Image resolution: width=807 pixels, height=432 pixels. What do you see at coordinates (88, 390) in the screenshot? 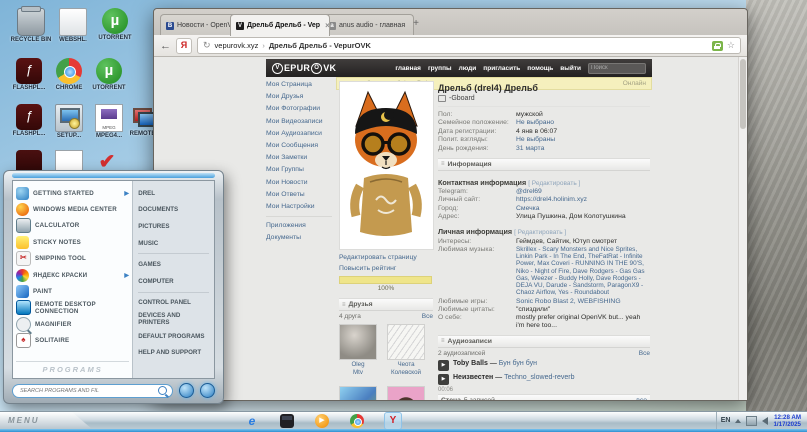
I see `start-menu-search-input` at bounding box center [88, 390].